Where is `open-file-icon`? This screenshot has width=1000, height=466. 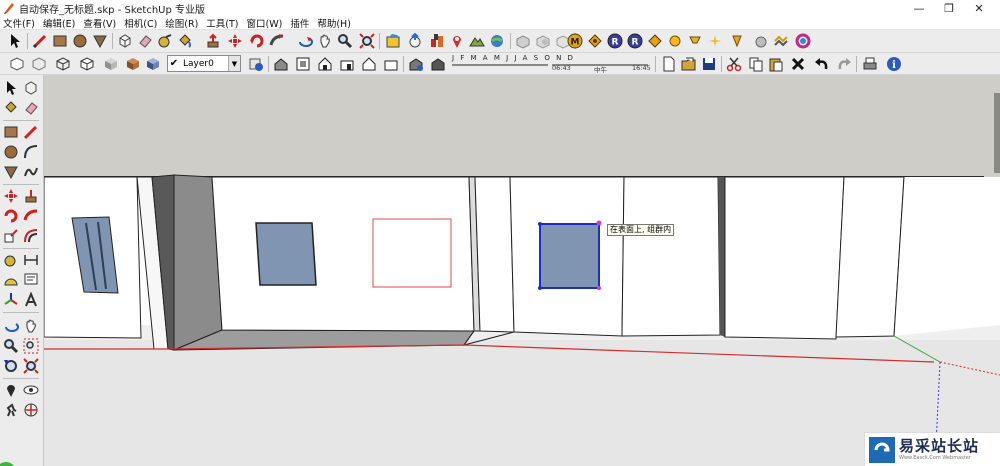
open-file-icon is located at coordinates (689, 64).